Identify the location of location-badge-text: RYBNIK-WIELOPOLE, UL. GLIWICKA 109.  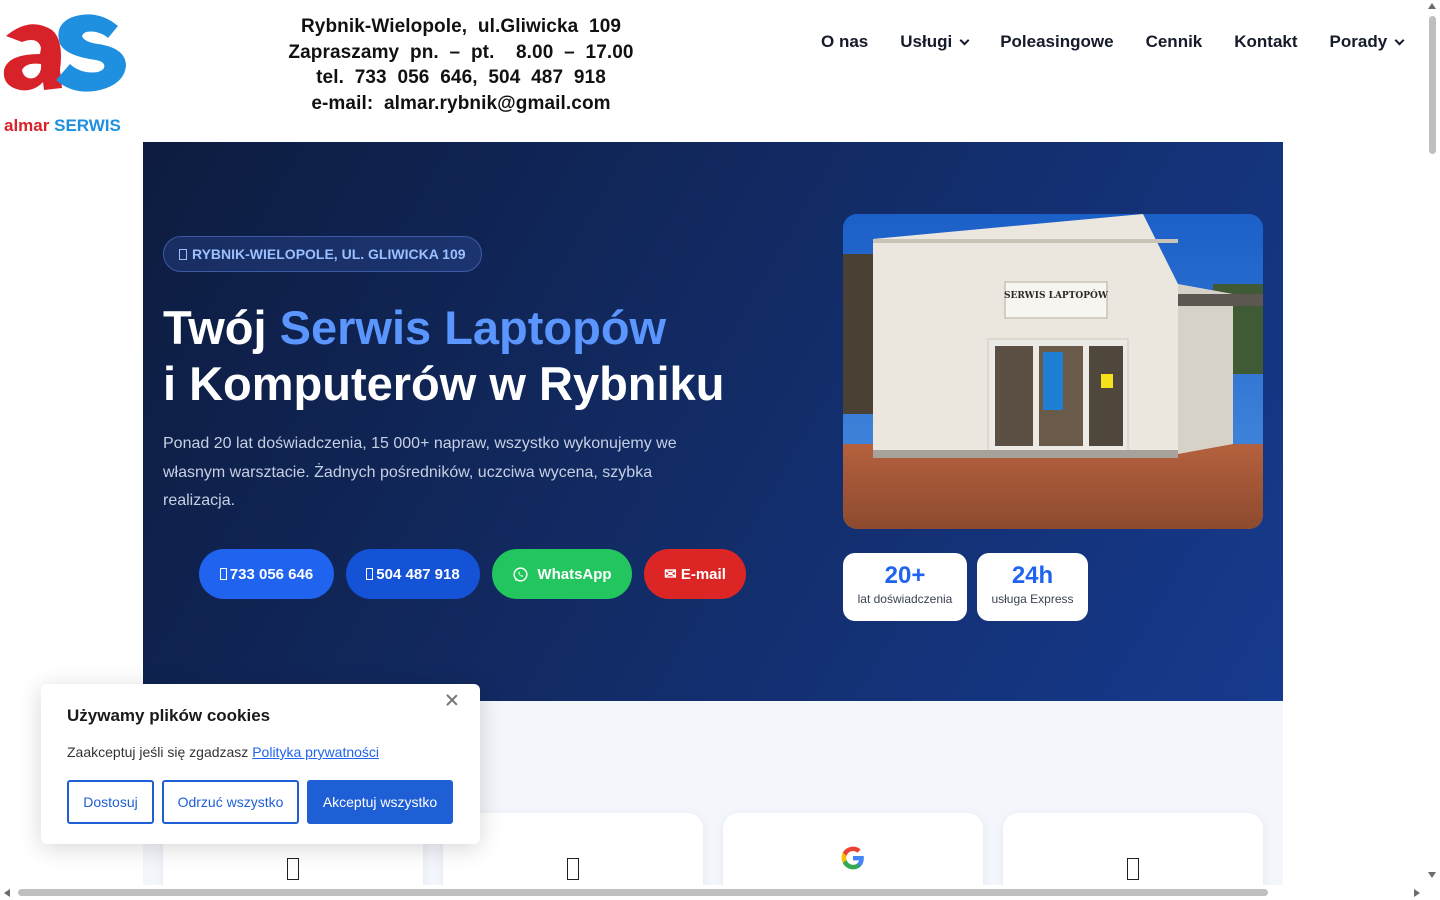
(329, 254).